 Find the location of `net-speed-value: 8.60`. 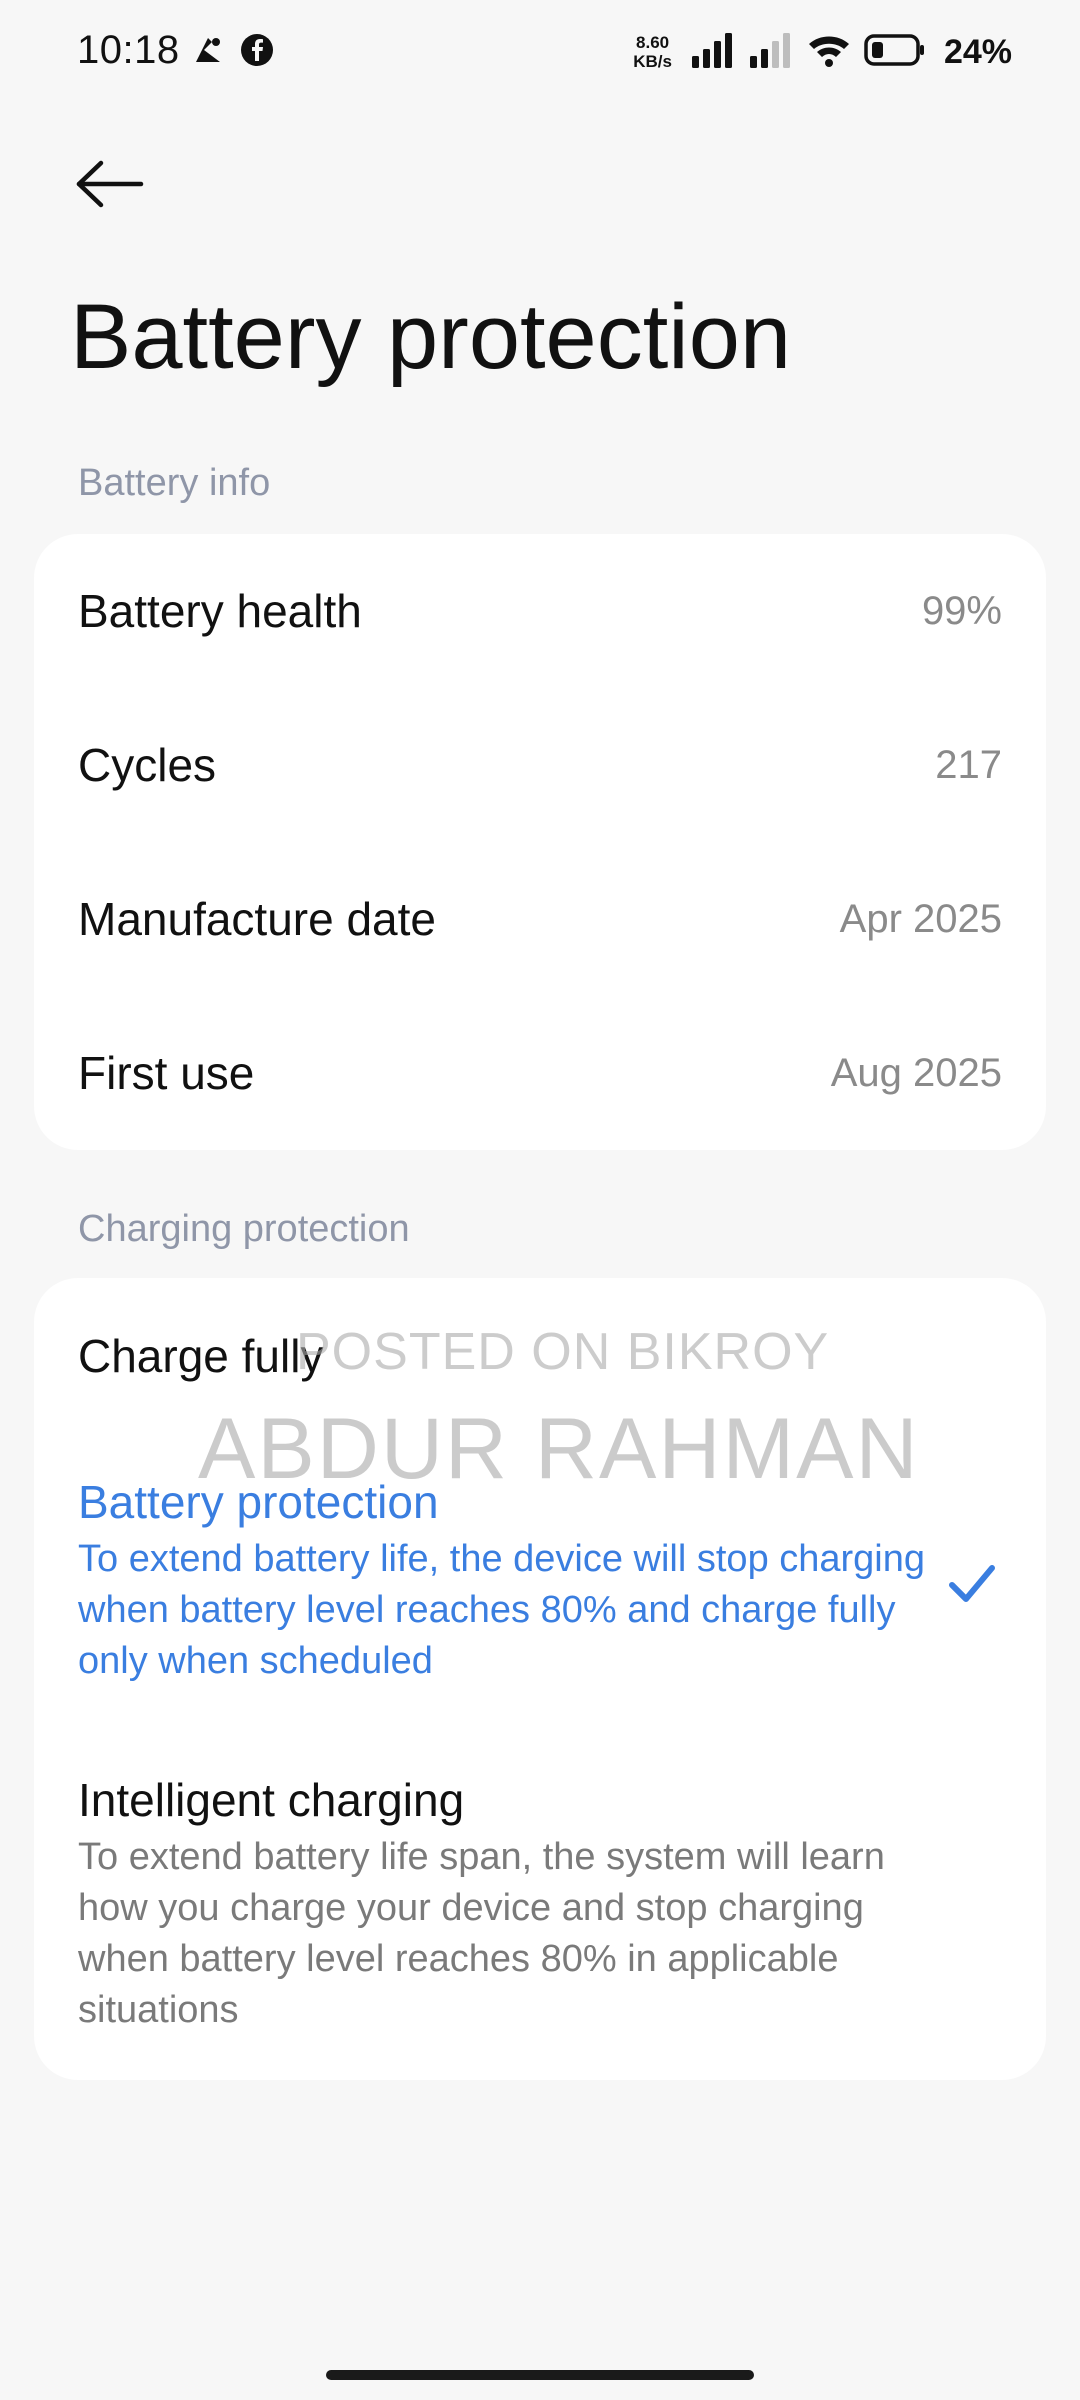

net-speed-value: 8.60 is located at coordinates (653, 42).